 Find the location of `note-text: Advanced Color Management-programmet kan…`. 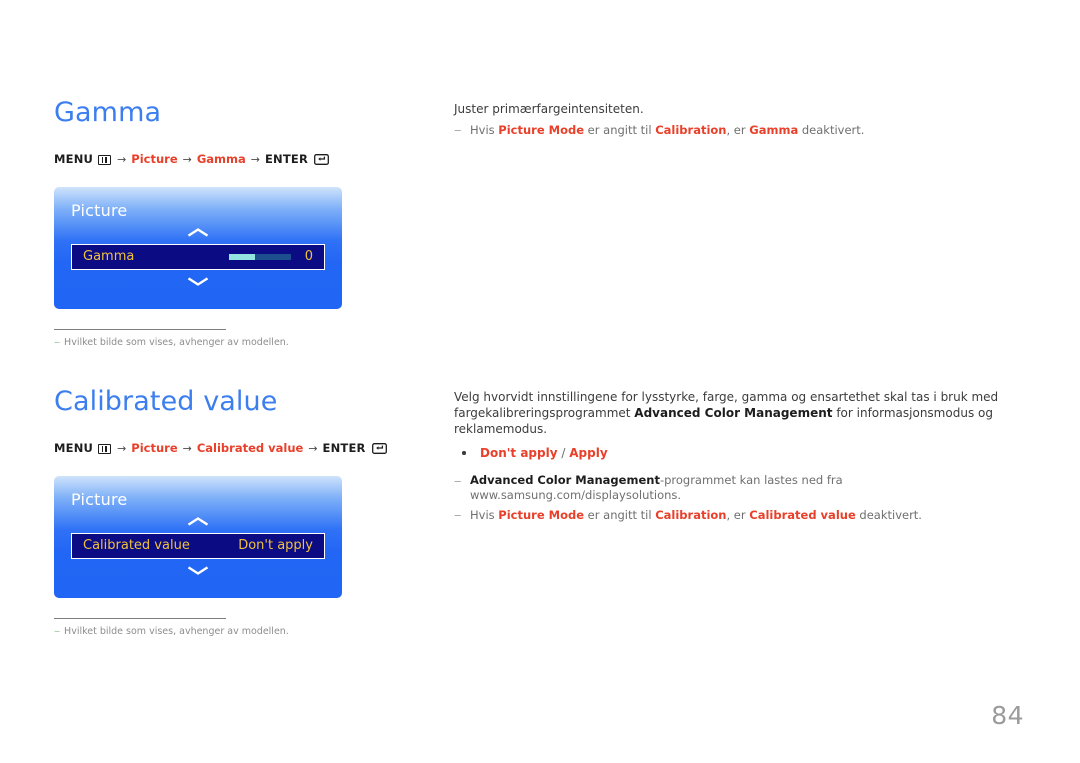

note-text: Advanced Color Management-programmet kan… is located at coordinates (656, 488).